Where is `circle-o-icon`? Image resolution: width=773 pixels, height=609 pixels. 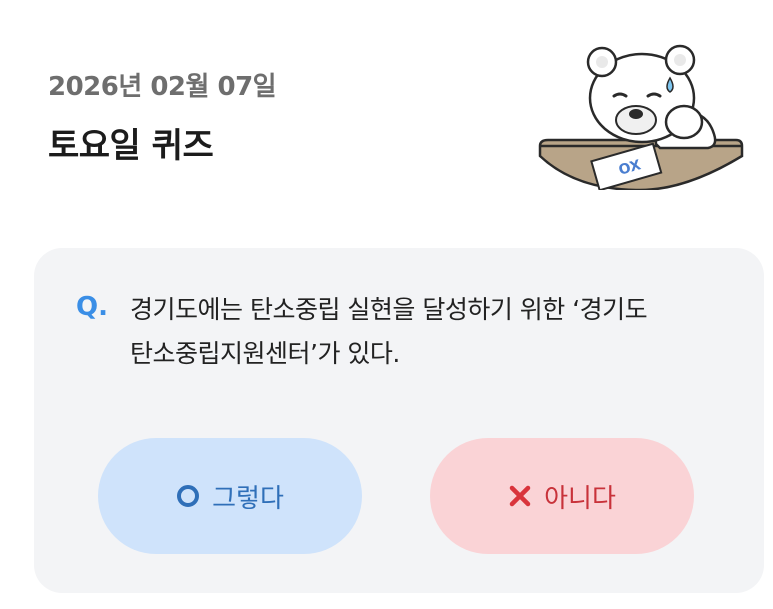
circle-o-icon is located at coordinates (188, 496).